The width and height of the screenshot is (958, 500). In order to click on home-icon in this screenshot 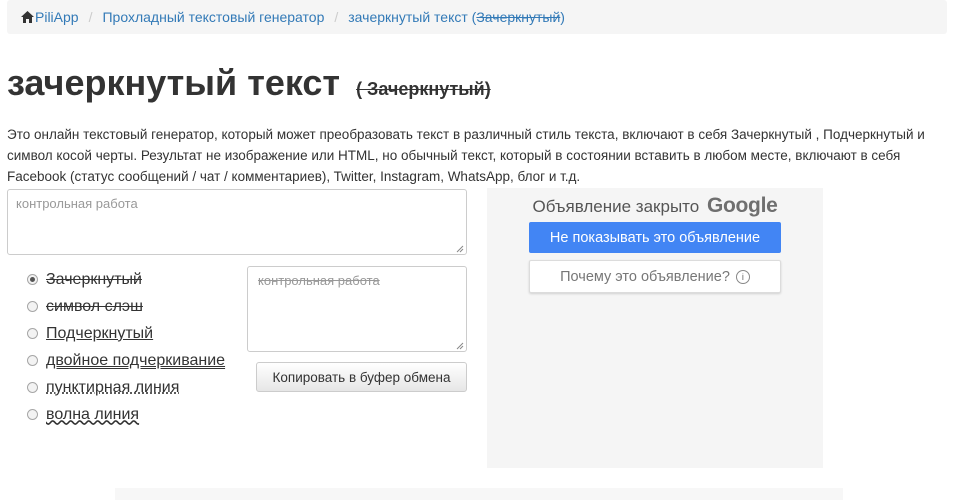, I will do `click(27, 17)`.